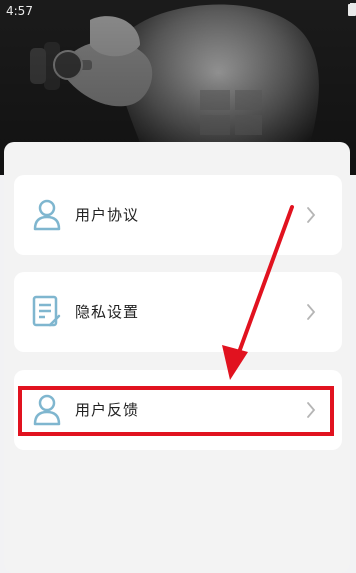 The image size is (356, 573). What do you see at coordinates (178, 12) in the screenshot?
I see `status-bar: 4:57` at bounding box center [178, 12].